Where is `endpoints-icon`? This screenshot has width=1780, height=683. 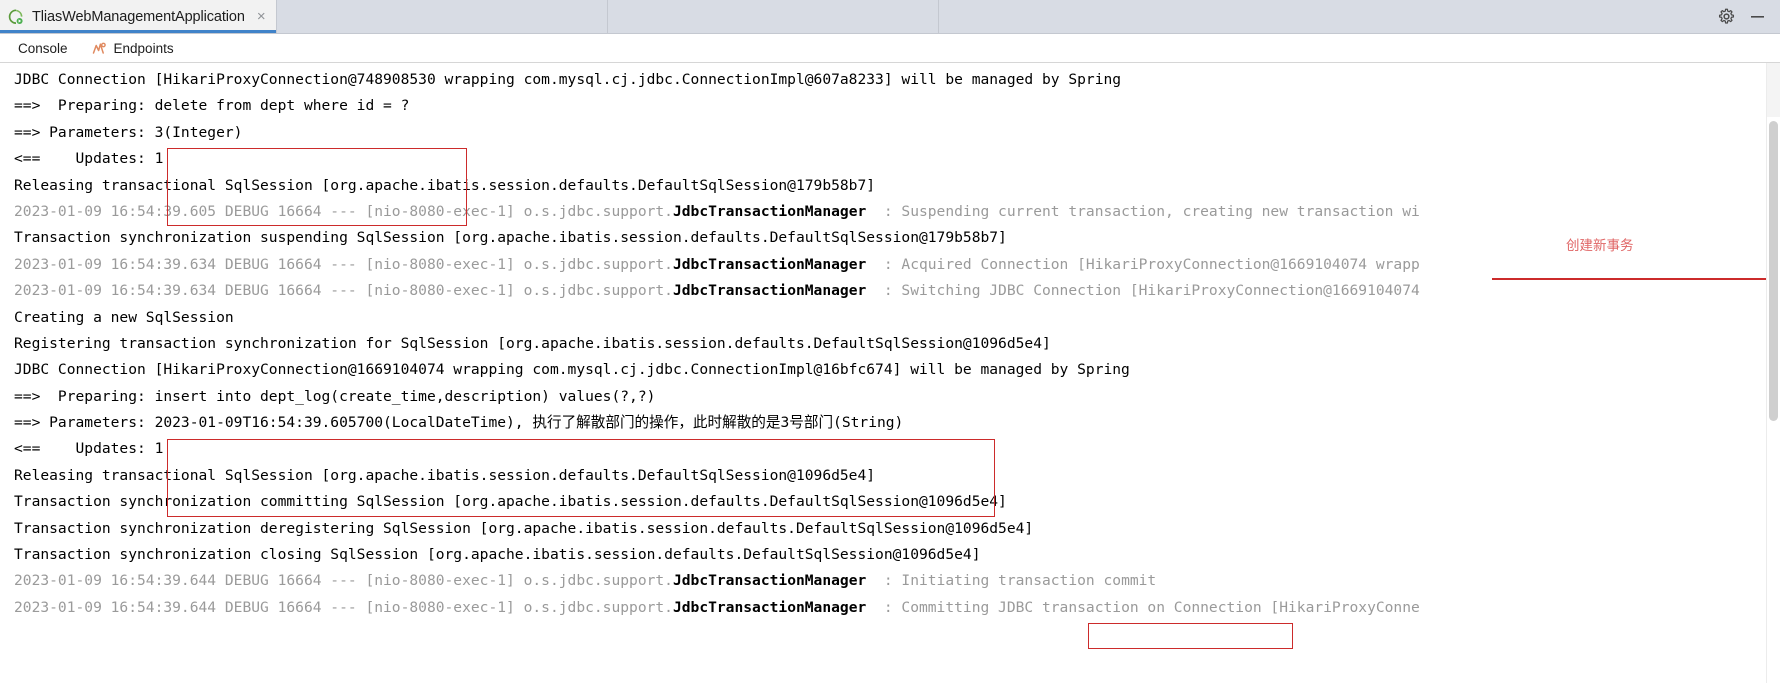
endpoints-icon is located at coordinates (99, 48).